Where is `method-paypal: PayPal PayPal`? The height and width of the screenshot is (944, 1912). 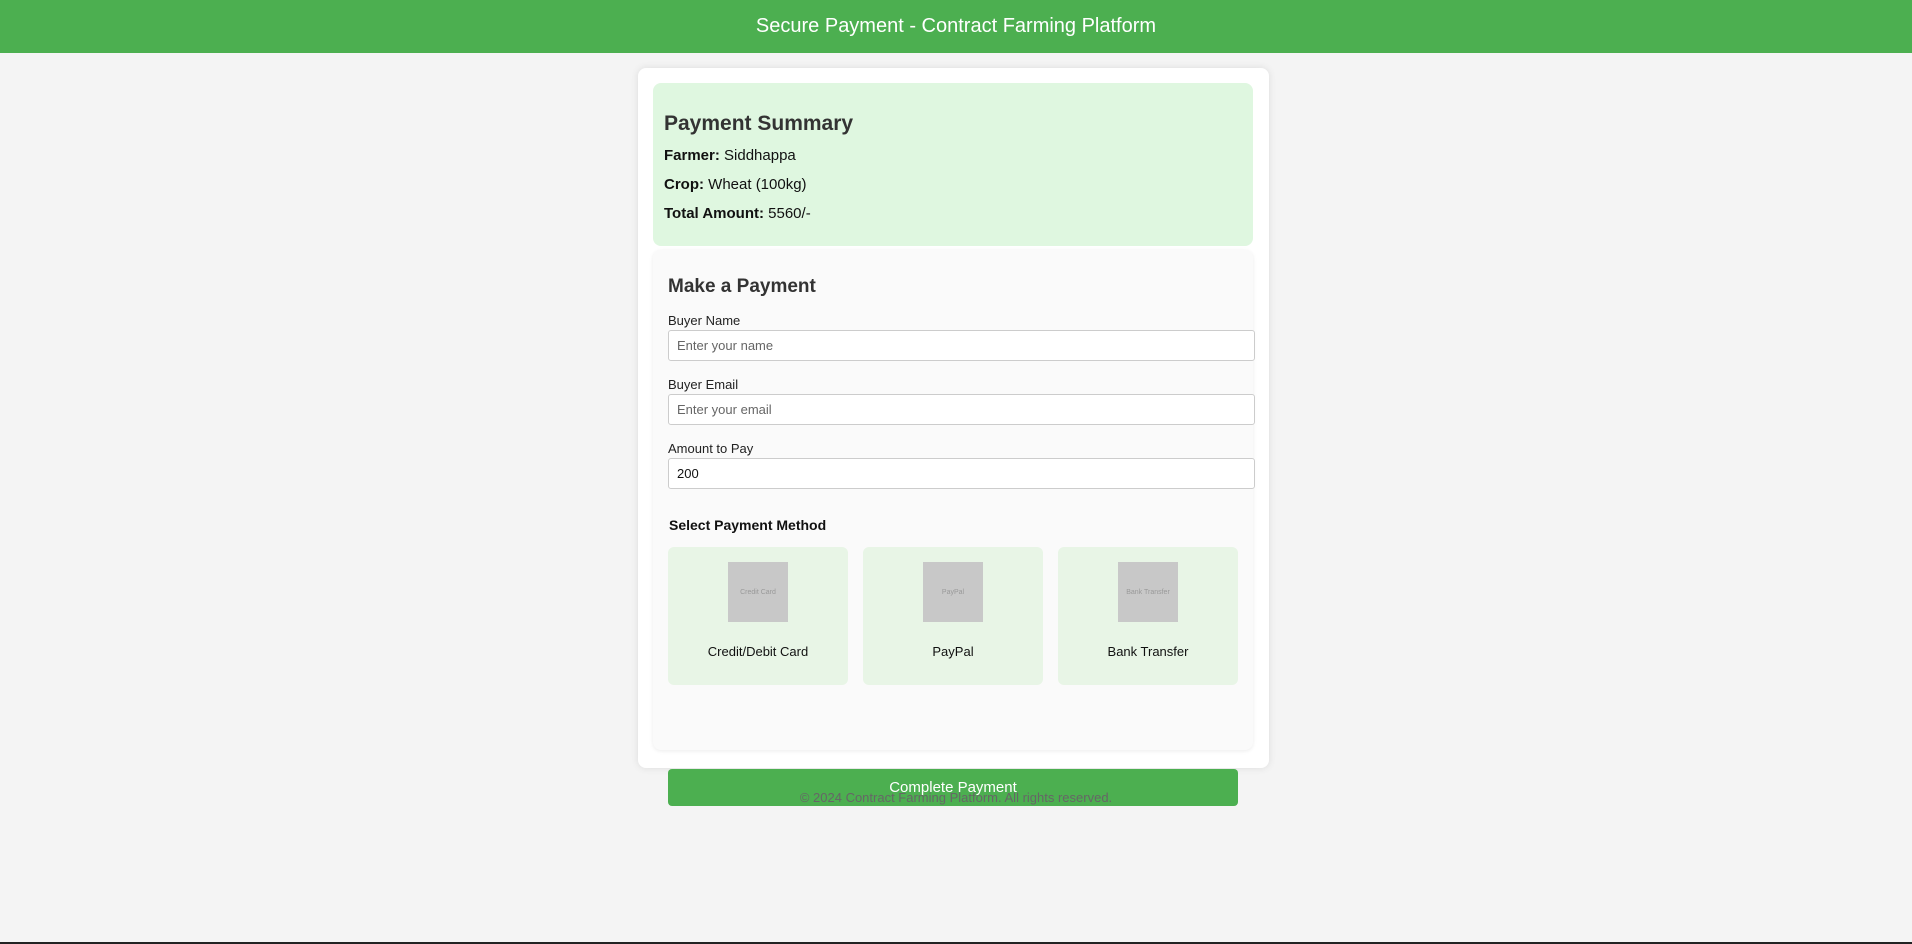
method-paypal: PayPal PayPal is located at coordinates (953, 616).